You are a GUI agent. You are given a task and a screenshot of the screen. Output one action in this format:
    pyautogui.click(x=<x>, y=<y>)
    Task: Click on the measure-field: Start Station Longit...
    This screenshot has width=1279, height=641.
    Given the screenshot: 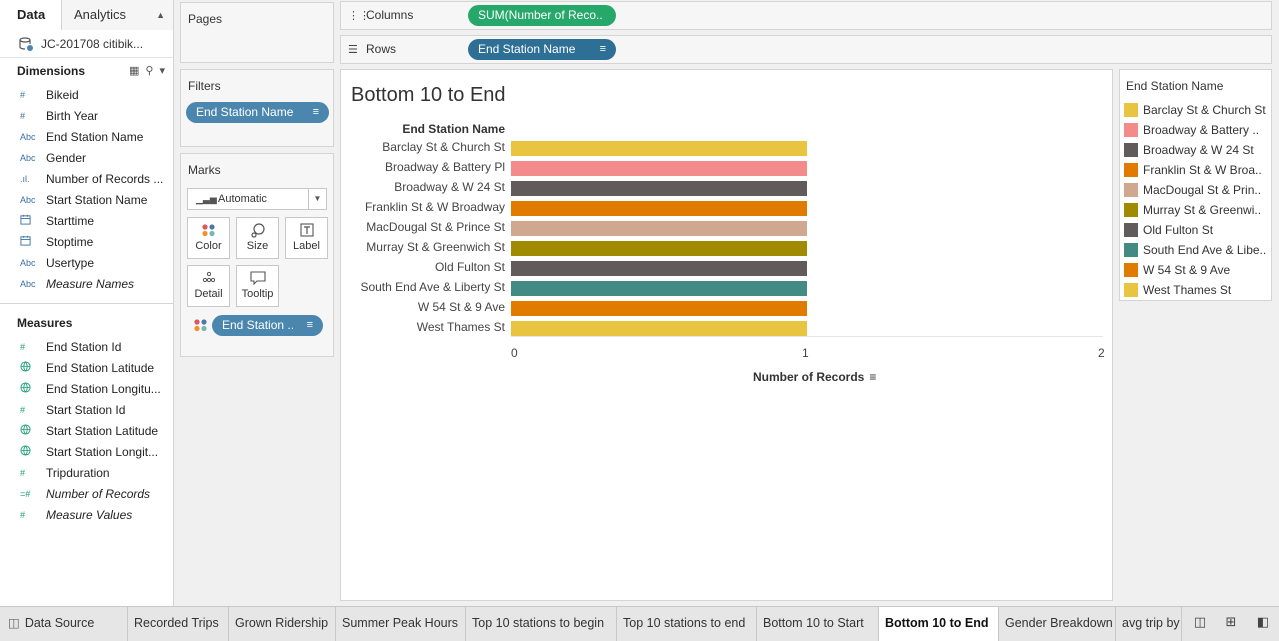 What is the action you would take?
    pyautogui.click(x=86, y=451)
    